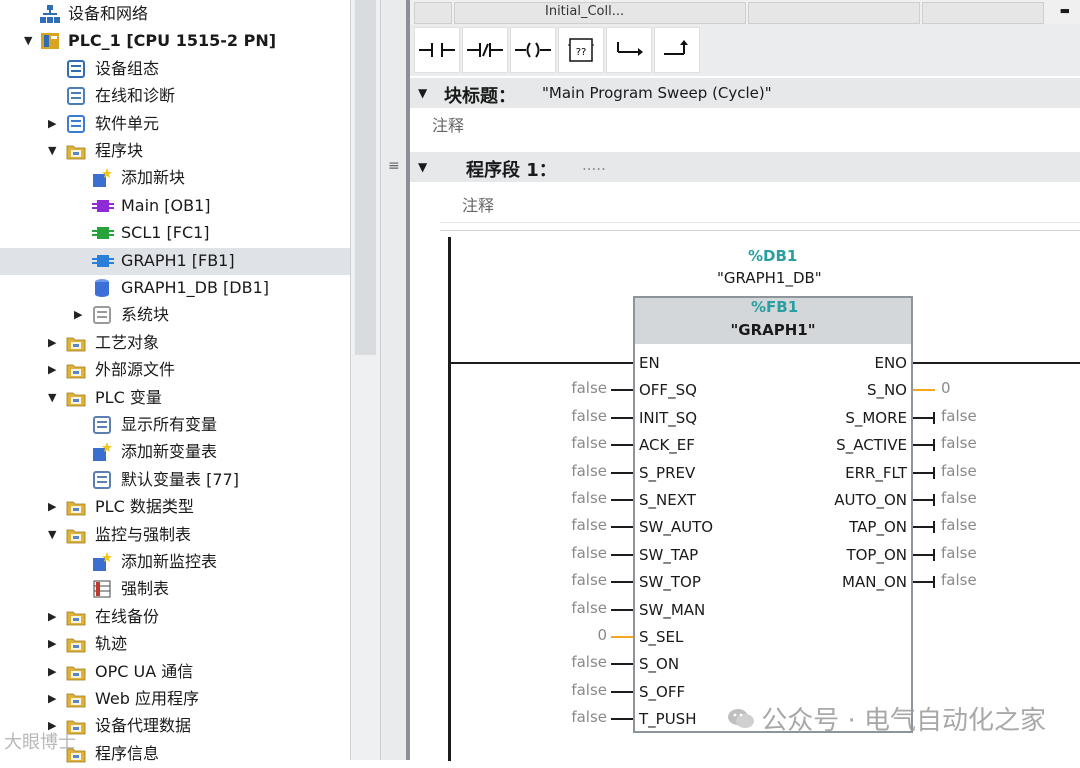  I want to click on network-comment-area: 注释, so click(760, 203).